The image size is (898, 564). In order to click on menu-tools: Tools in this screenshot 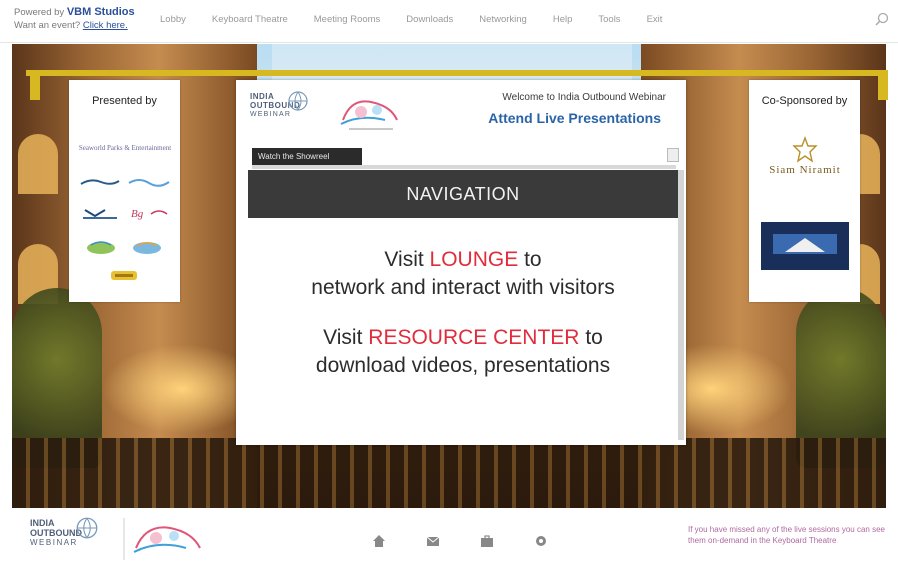, I will do `click(609, 19)`.